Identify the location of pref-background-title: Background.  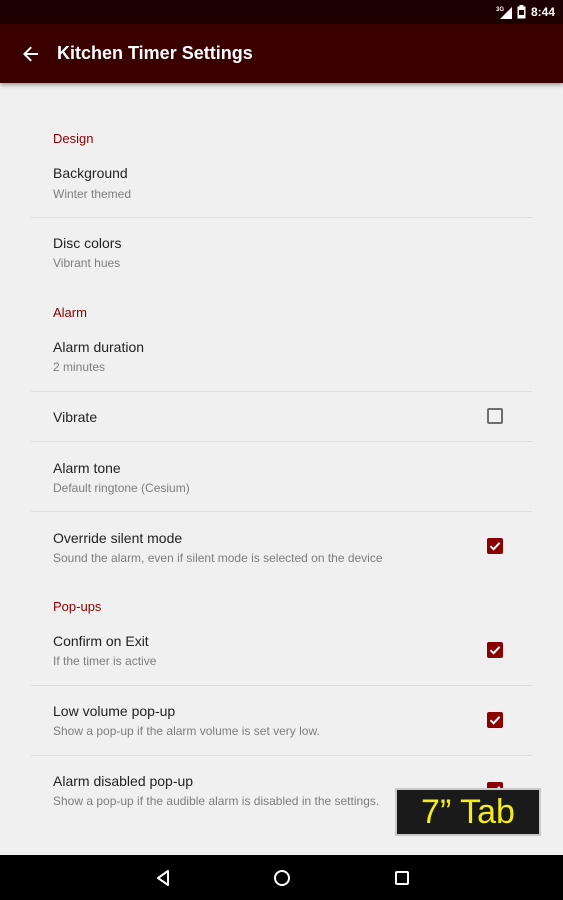
(90, 173).